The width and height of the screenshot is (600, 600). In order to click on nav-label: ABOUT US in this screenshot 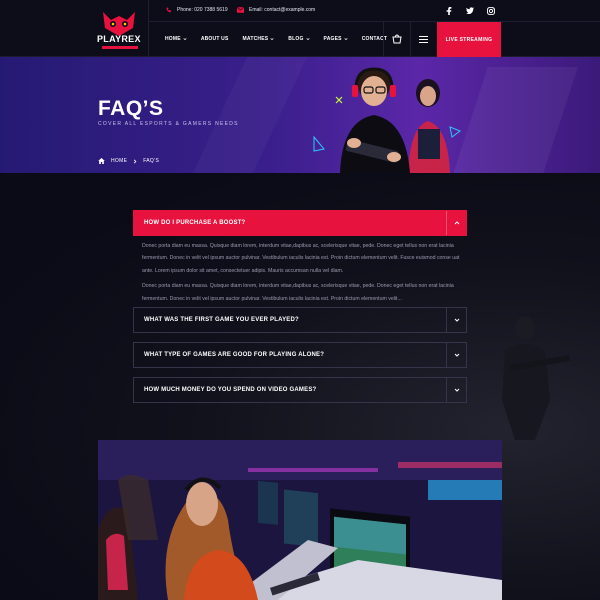, I will do `click(214, 39)`.